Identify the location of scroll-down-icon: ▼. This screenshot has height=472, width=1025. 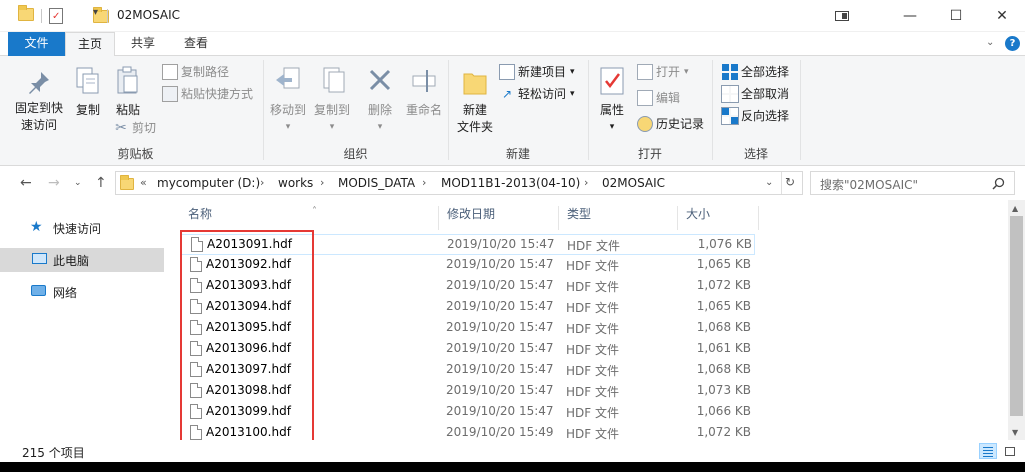
(1015, 432).